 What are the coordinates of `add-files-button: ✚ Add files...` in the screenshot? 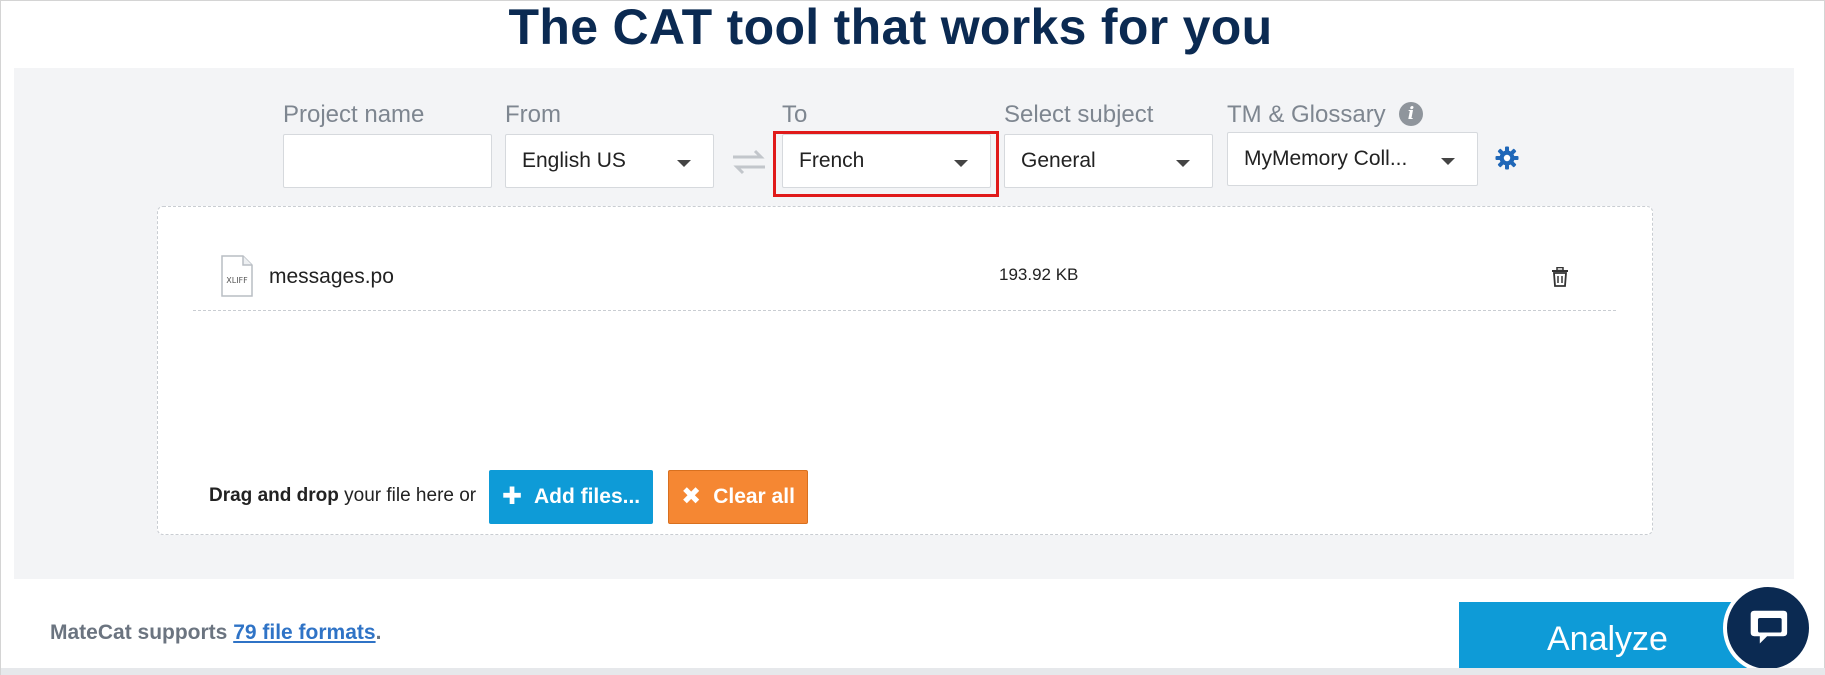 It's located at (571, 497).